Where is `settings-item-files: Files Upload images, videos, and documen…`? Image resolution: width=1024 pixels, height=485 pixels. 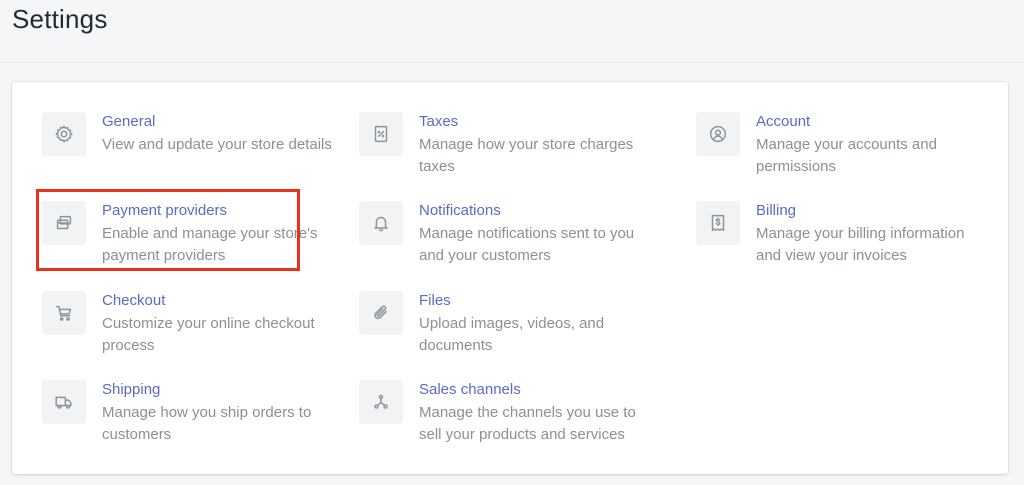 settings-item-files: Files Upload images, videos, and documen… is located at coordinates (509, 326).